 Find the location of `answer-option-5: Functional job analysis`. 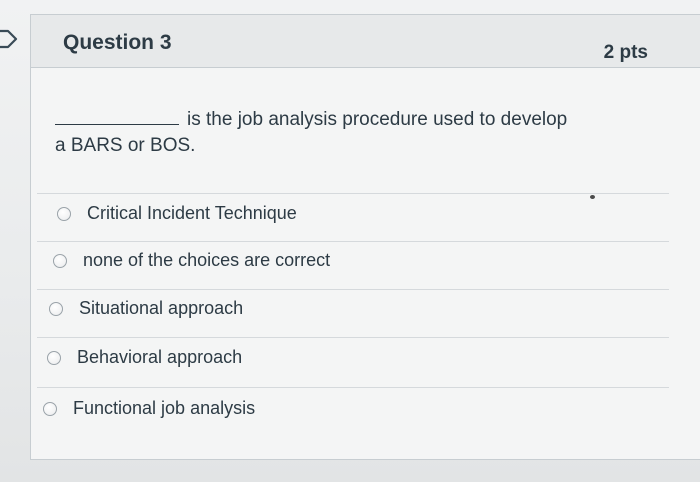

answer-option-5: Functional job analysis is located at coordinates (351, 413).